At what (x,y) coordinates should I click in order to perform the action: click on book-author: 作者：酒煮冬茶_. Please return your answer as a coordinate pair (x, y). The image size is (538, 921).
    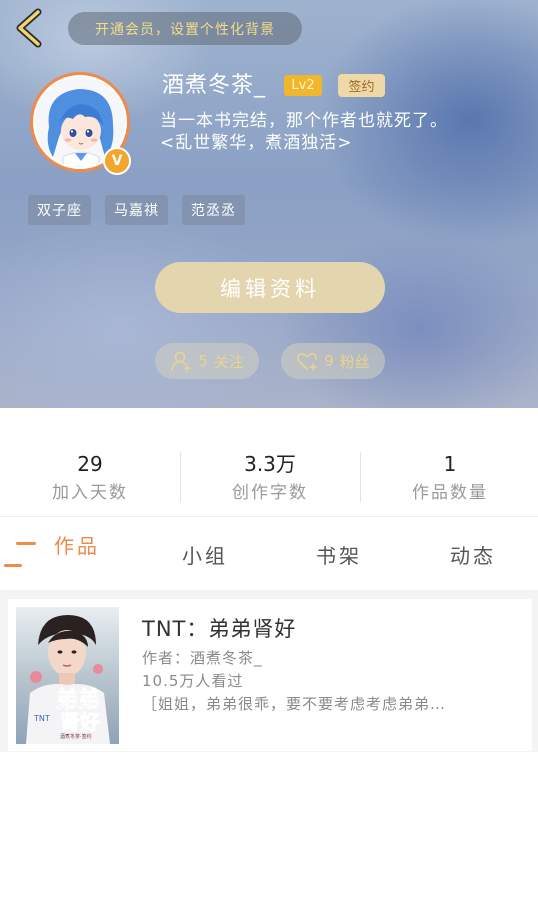
    Looking at the image, I should click on (202, 658).